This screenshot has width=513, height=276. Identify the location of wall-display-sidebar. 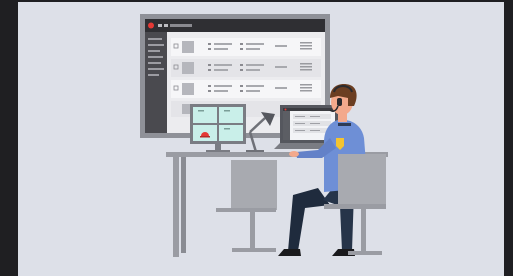
(156, 82).